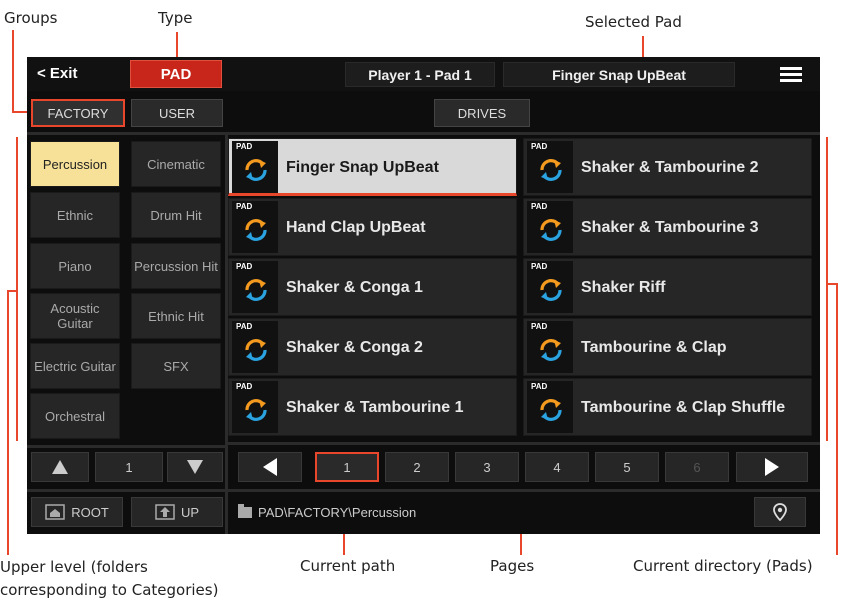 The width and height of the screenshot is (851, 600). Describe the element at coordinates (176, 366) in the screenshot. I see `category-sfx: SFX` at that location.